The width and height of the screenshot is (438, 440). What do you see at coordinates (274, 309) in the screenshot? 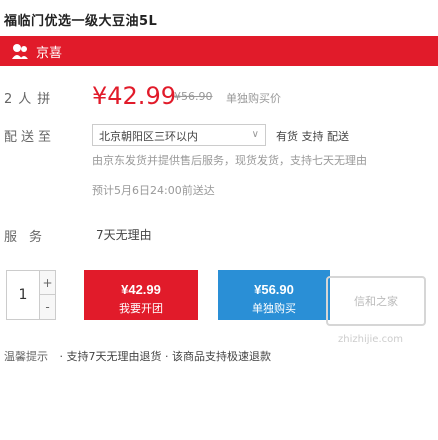
I see `single-buy-label: 单独购买` at bounding box center [274, 309].